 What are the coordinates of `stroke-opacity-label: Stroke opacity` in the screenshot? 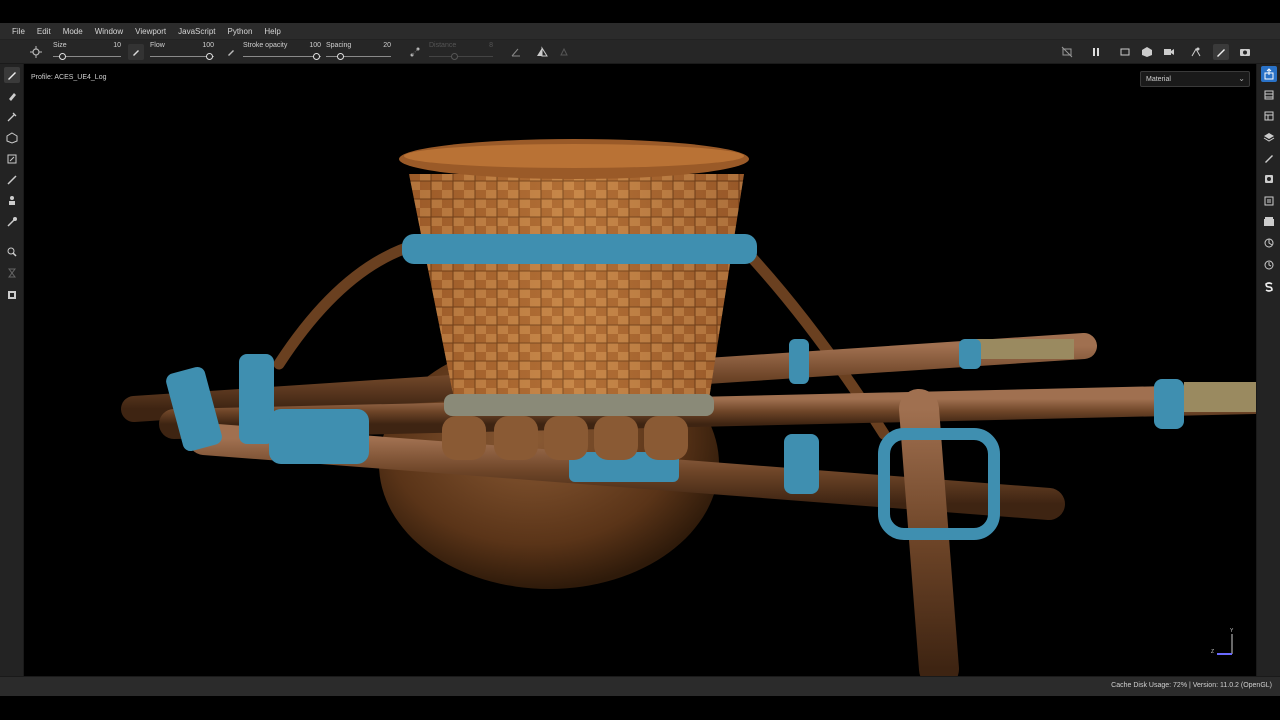 It's located at (265, 45).